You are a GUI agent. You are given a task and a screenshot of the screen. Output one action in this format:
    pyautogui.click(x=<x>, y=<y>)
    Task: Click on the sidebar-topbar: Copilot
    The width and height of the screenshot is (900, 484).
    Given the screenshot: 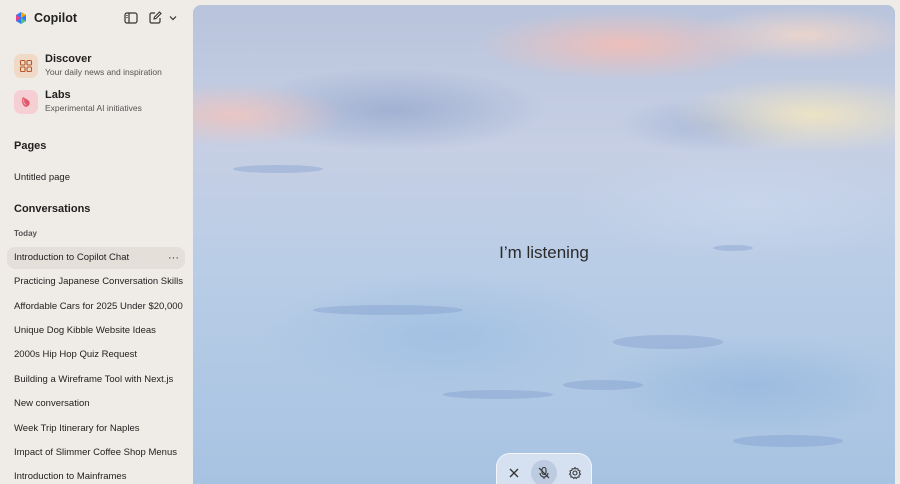 What is the action you would take?
    pyautogui.click(x=99, y=19)
    